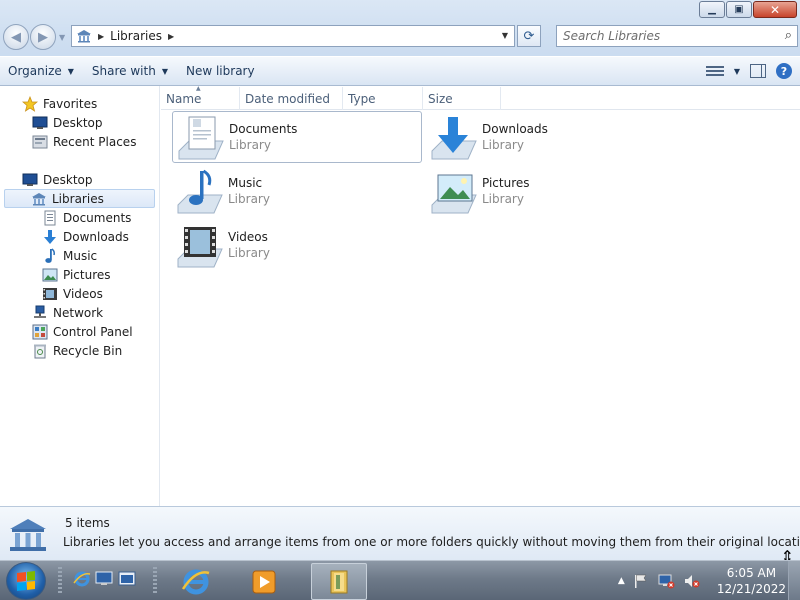  What do you see at coordinates (50, 294) in the screenshot?
I see `video-film-icon` at bounding box center [50, 294].